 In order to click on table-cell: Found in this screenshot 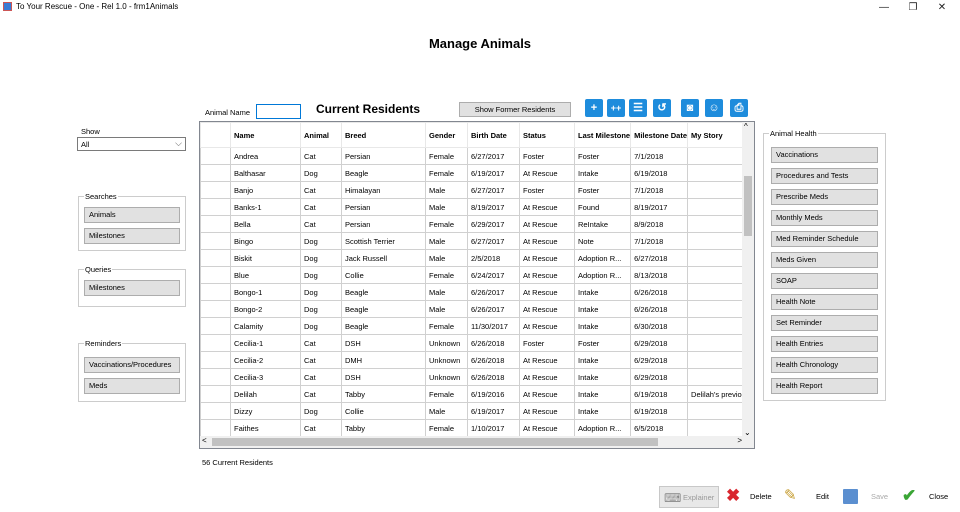, I will do `click(602, 207)`.